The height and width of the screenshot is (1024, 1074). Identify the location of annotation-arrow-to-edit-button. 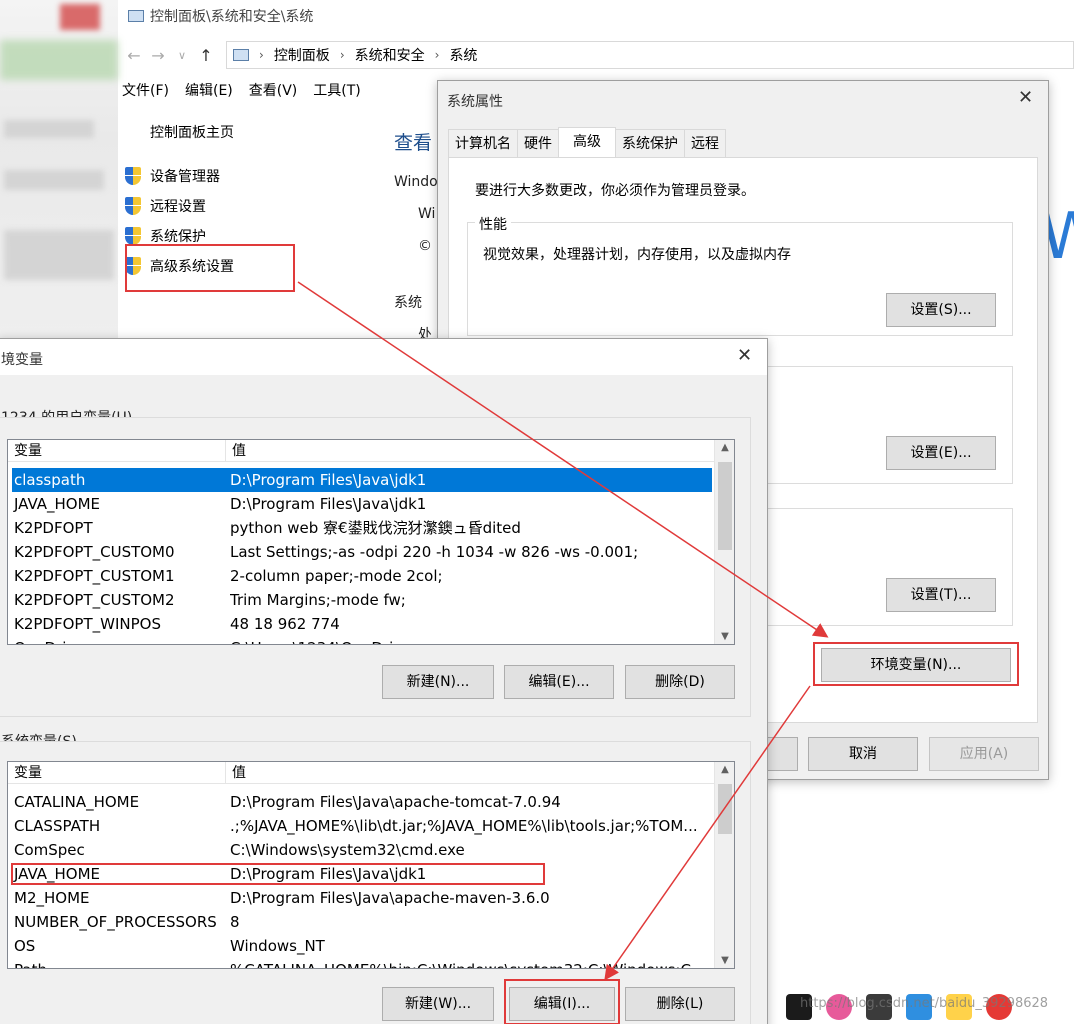
(707, 833).